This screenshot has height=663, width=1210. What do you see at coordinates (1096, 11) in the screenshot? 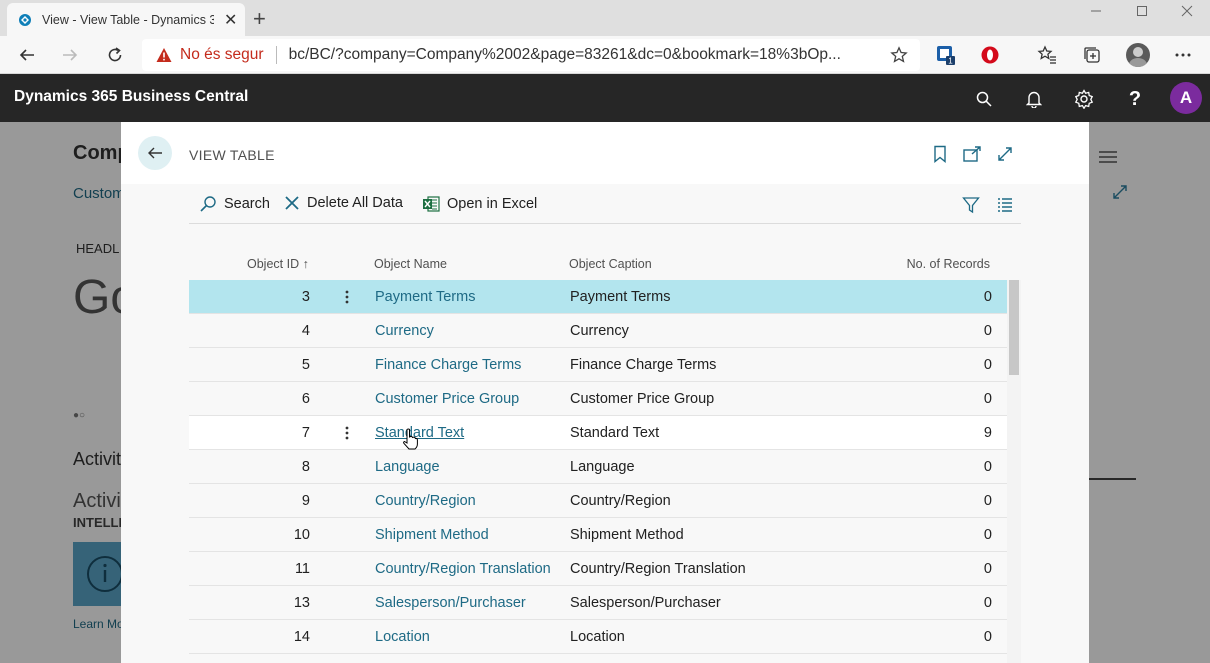
I see `minimize-icon` at bounding box center [1096, 11].